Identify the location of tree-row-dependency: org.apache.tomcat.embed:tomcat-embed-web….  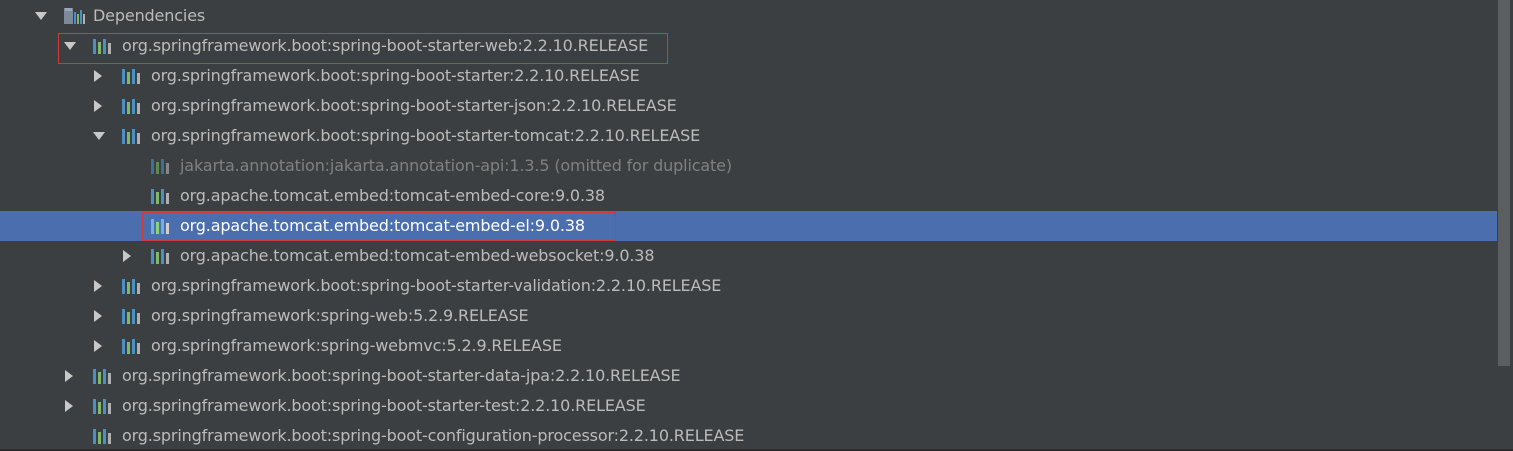
(748, 256).